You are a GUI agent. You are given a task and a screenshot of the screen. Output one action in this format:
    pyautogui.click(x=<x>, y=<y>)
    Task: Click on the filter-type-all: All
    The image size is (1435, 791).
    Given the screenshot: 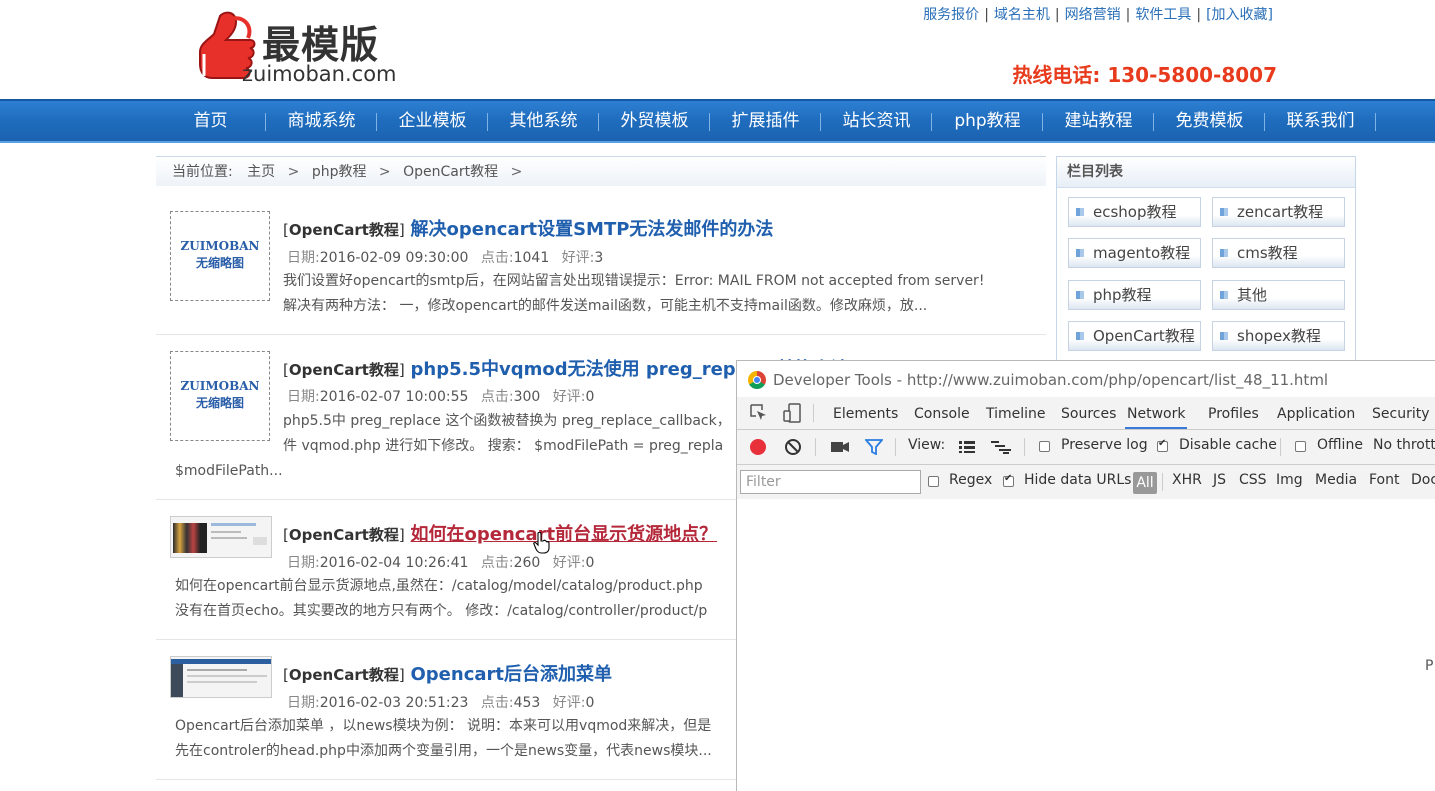 What is the action you would take?
    pyautogui.click(x=1145, y=483)
    